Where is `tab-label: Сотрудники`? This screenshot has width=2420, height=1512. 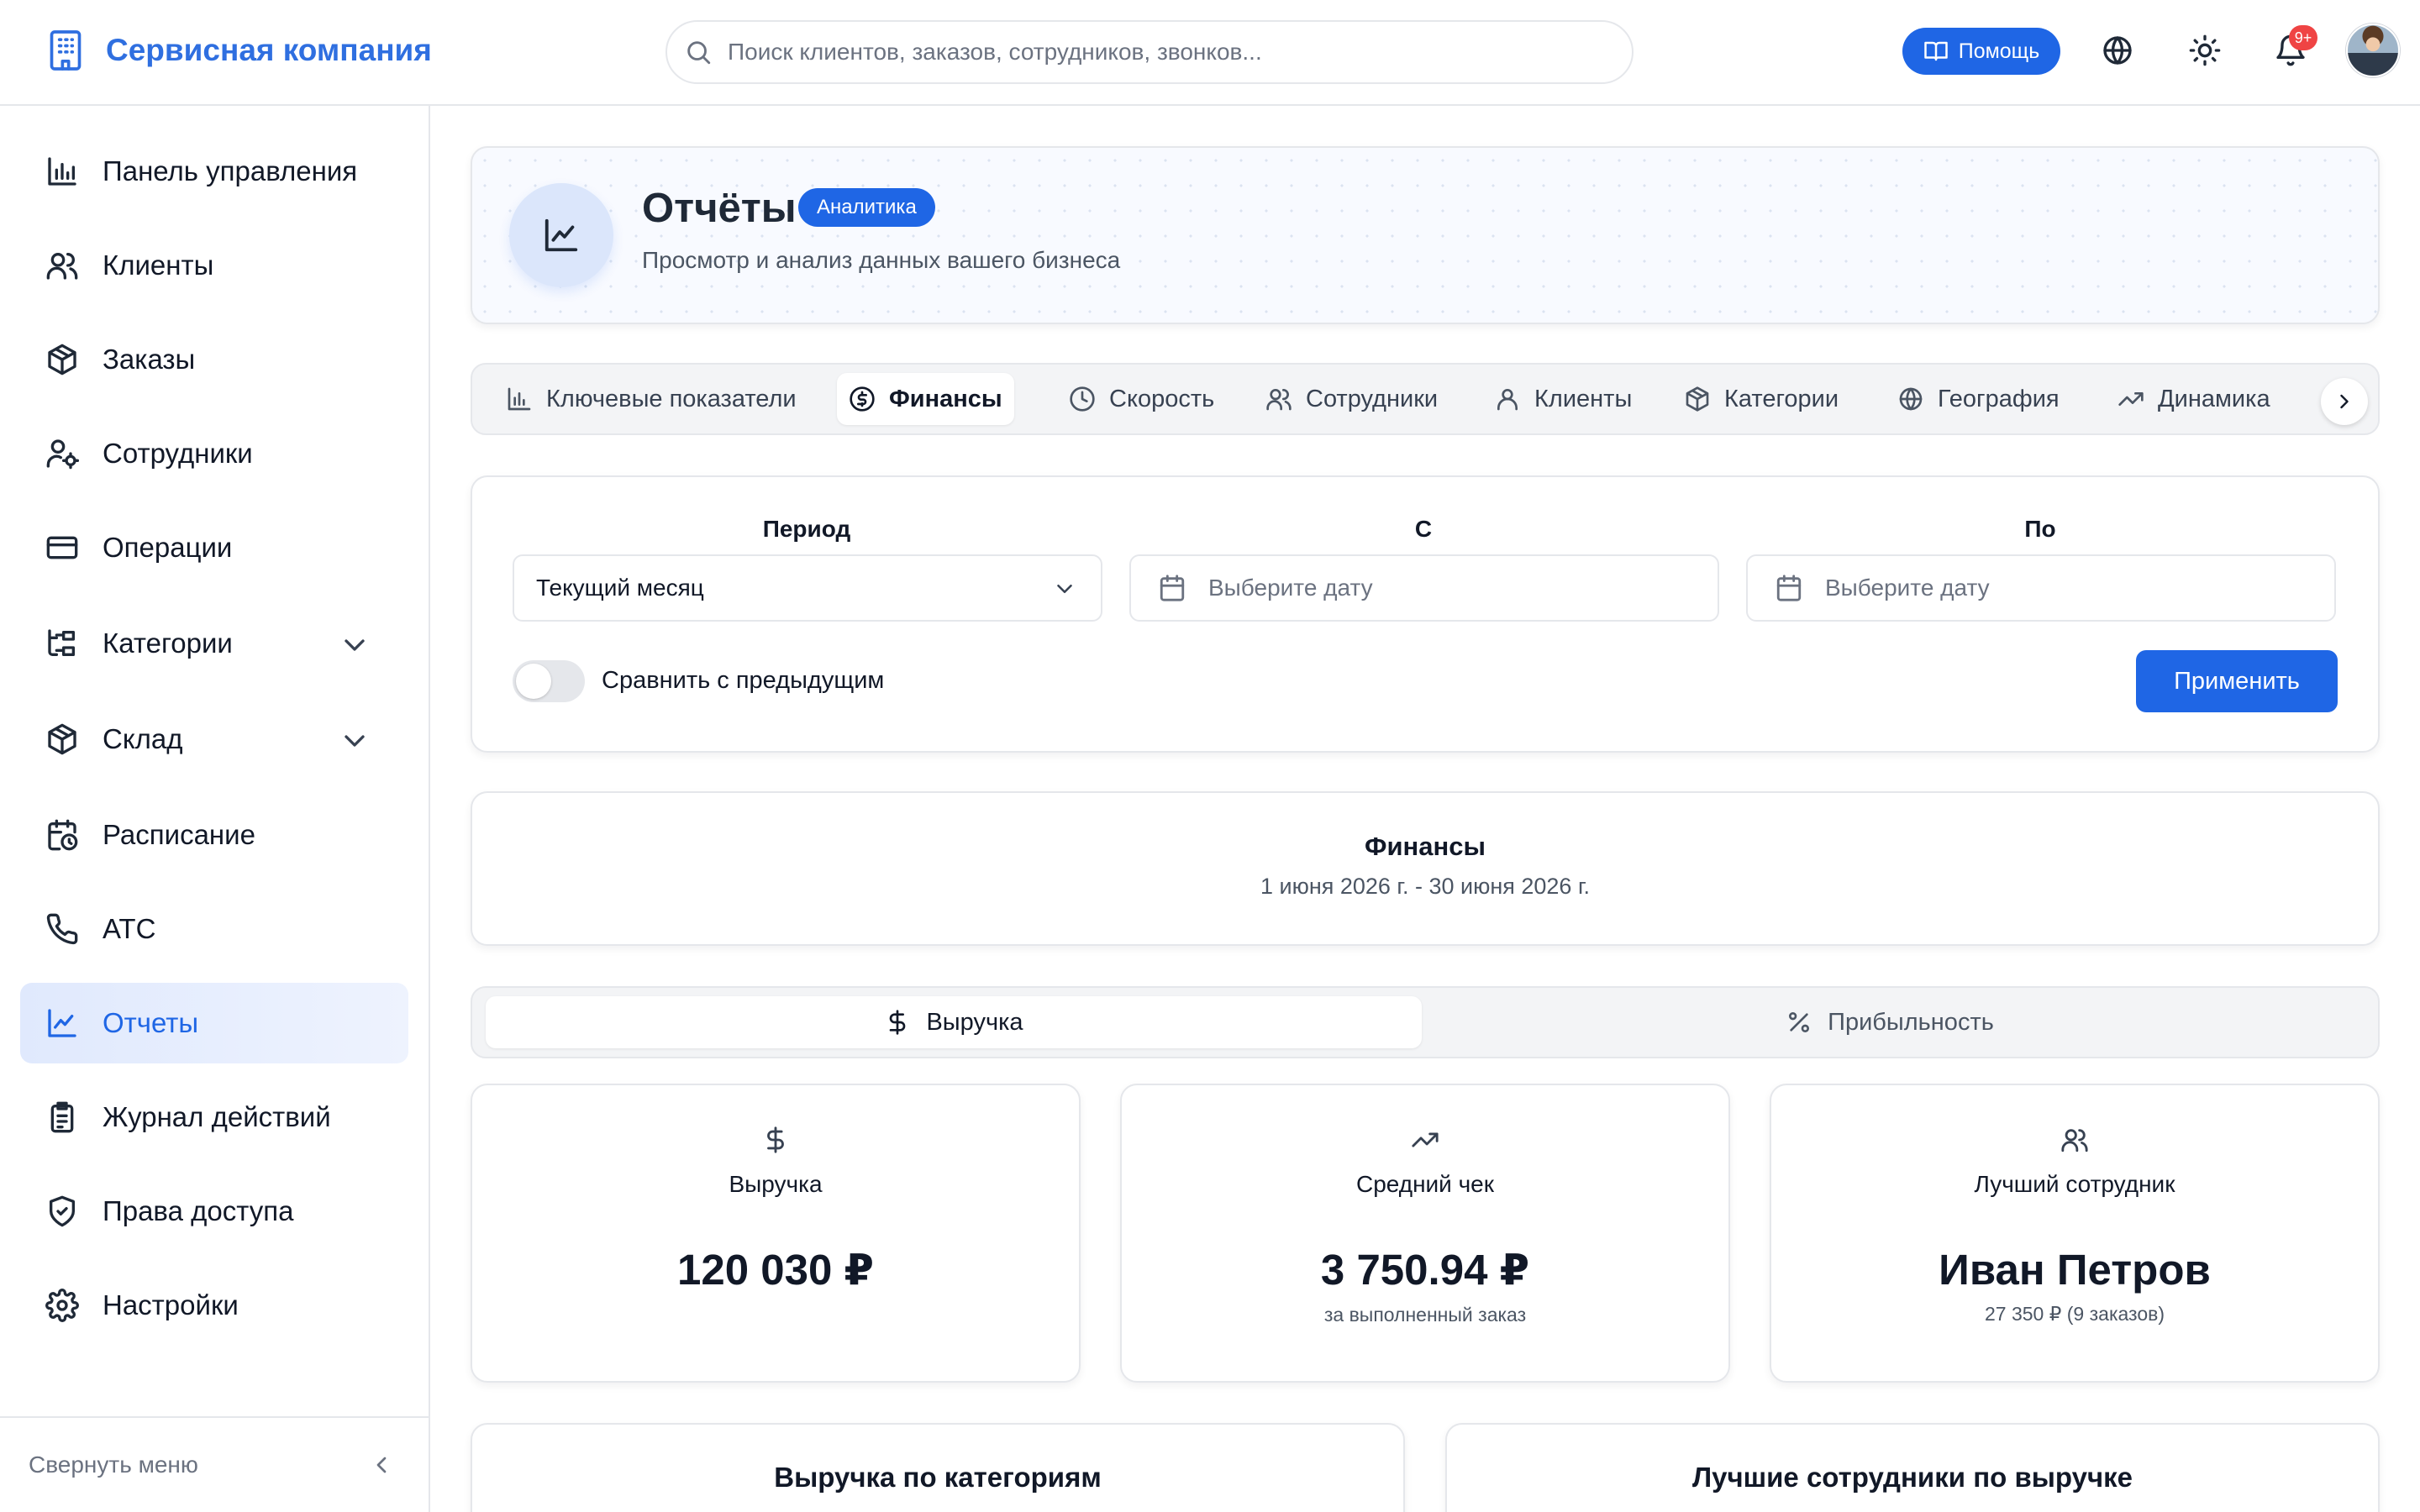
tab-label: Сотрудники is located at coordinates (1373, 398).